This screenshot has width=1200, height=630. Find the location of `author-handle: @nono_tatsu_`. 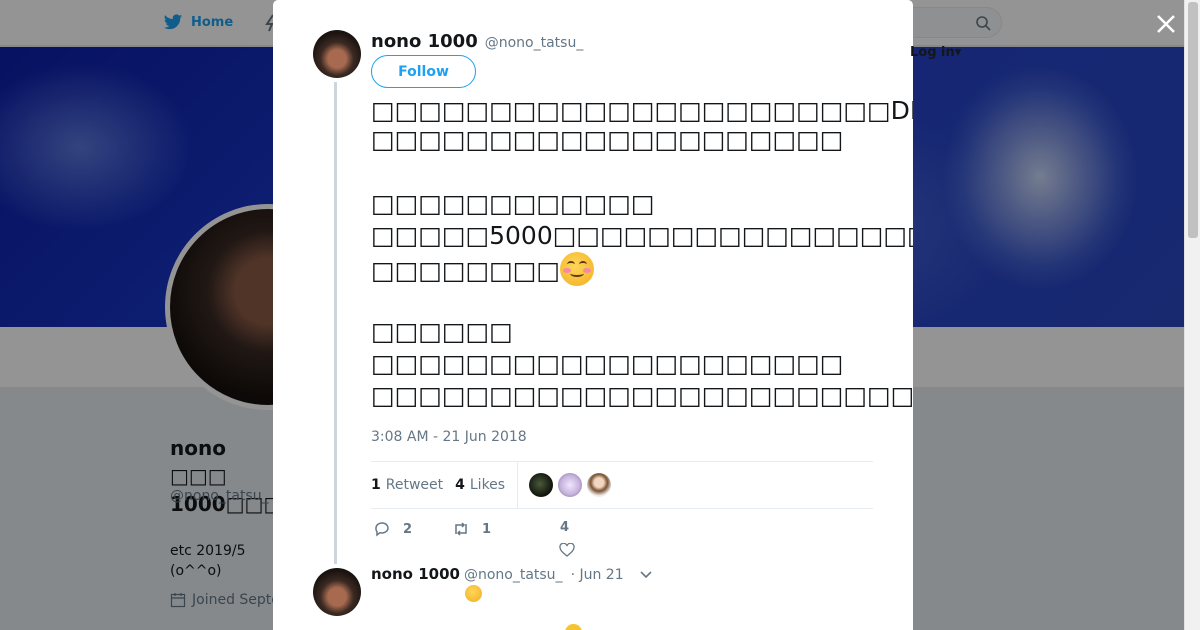

author-handle: @nono_tatsu_ is located at coordinates (534, 43).